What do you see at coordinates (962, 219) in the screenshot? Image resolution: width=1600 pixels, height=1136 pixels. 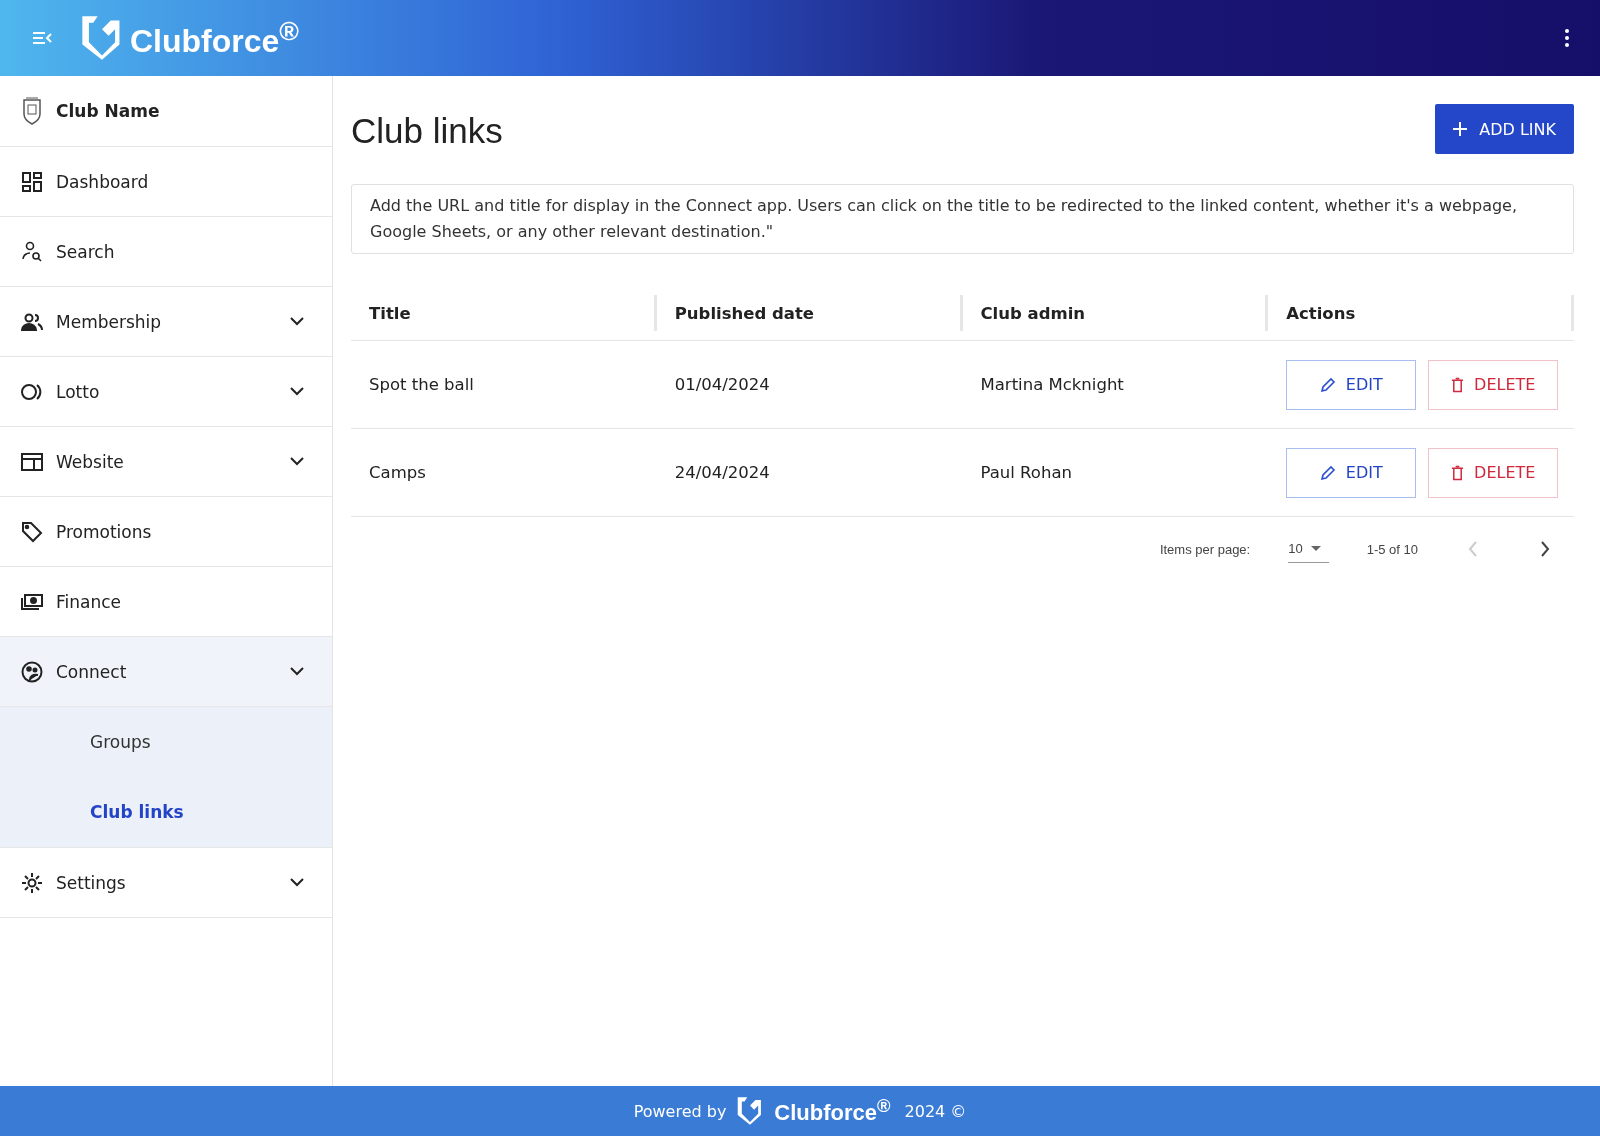 I see `info-text: Add the URL and title for display in the Connect app. Users can click on the title to be redirected to the linked content, whether it's a webpage, Google Sheets, or any other relevant destination."` at bounding box center [962, 219].